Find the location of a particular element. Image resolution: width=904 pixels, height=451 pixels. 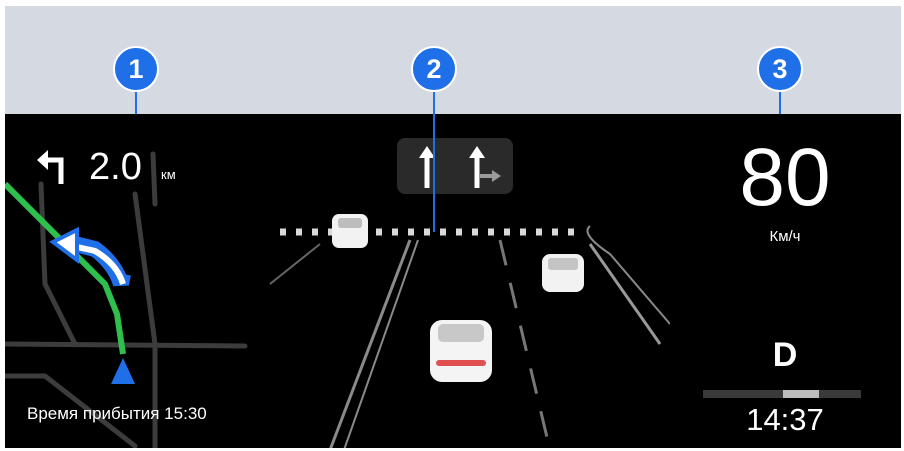

callout-1: 1 is located at coordinates (136, 69).